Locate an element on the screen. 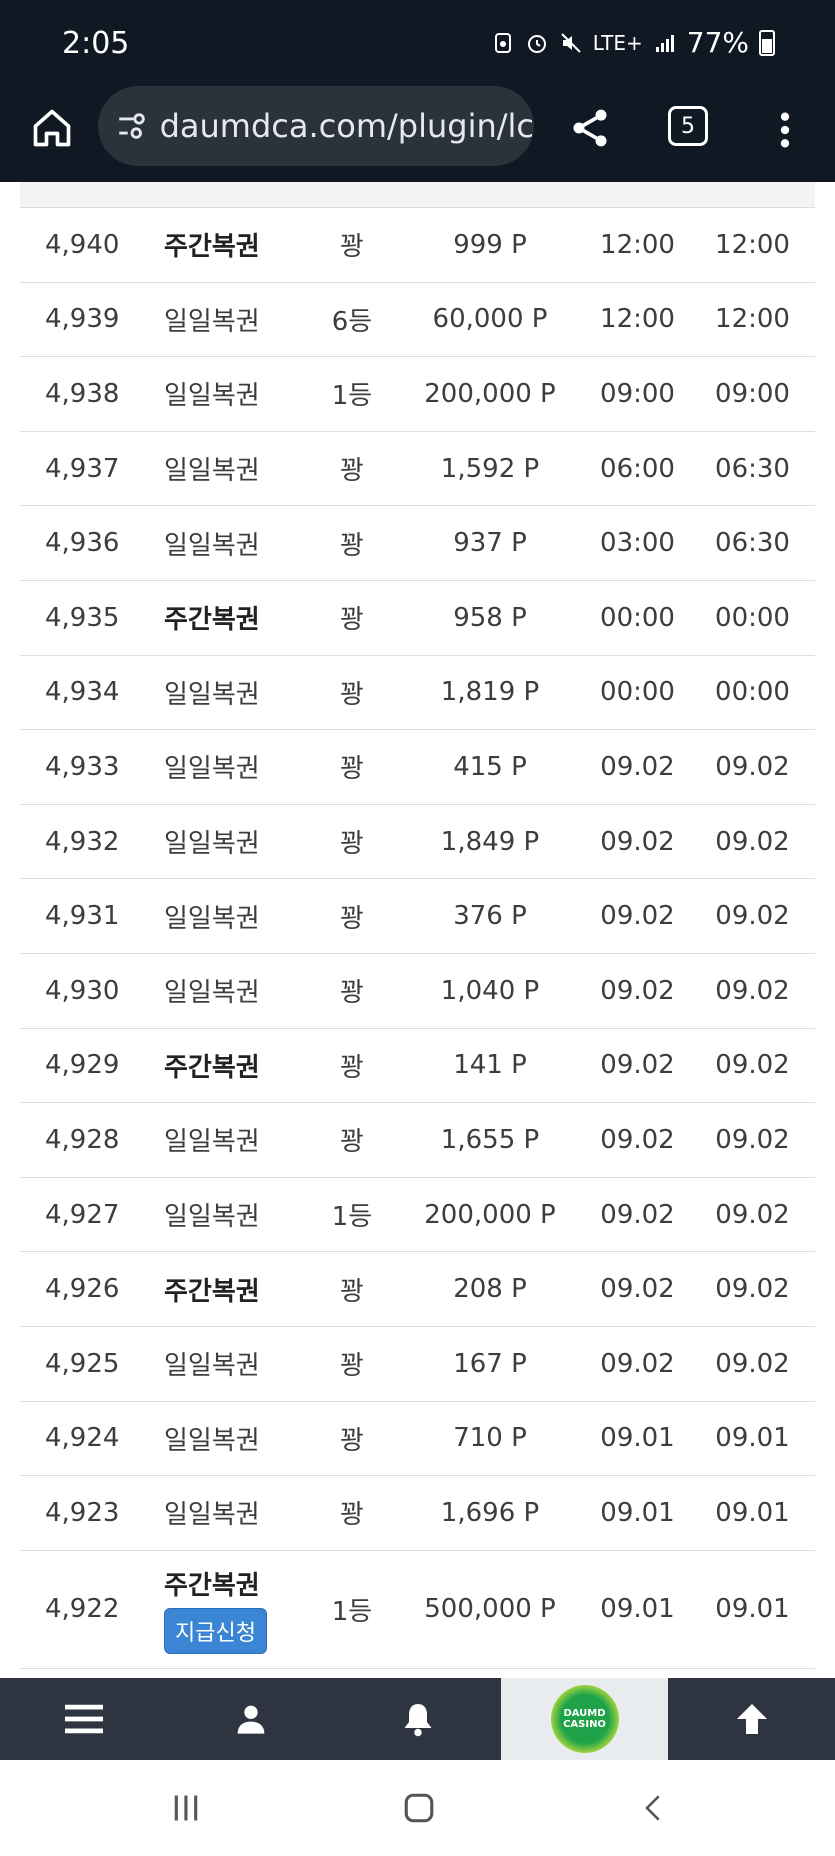 Image resolution: width=835 pixels, height=1856 pixels. prize-points: 1,849 P is located at coordinates (490, 841).